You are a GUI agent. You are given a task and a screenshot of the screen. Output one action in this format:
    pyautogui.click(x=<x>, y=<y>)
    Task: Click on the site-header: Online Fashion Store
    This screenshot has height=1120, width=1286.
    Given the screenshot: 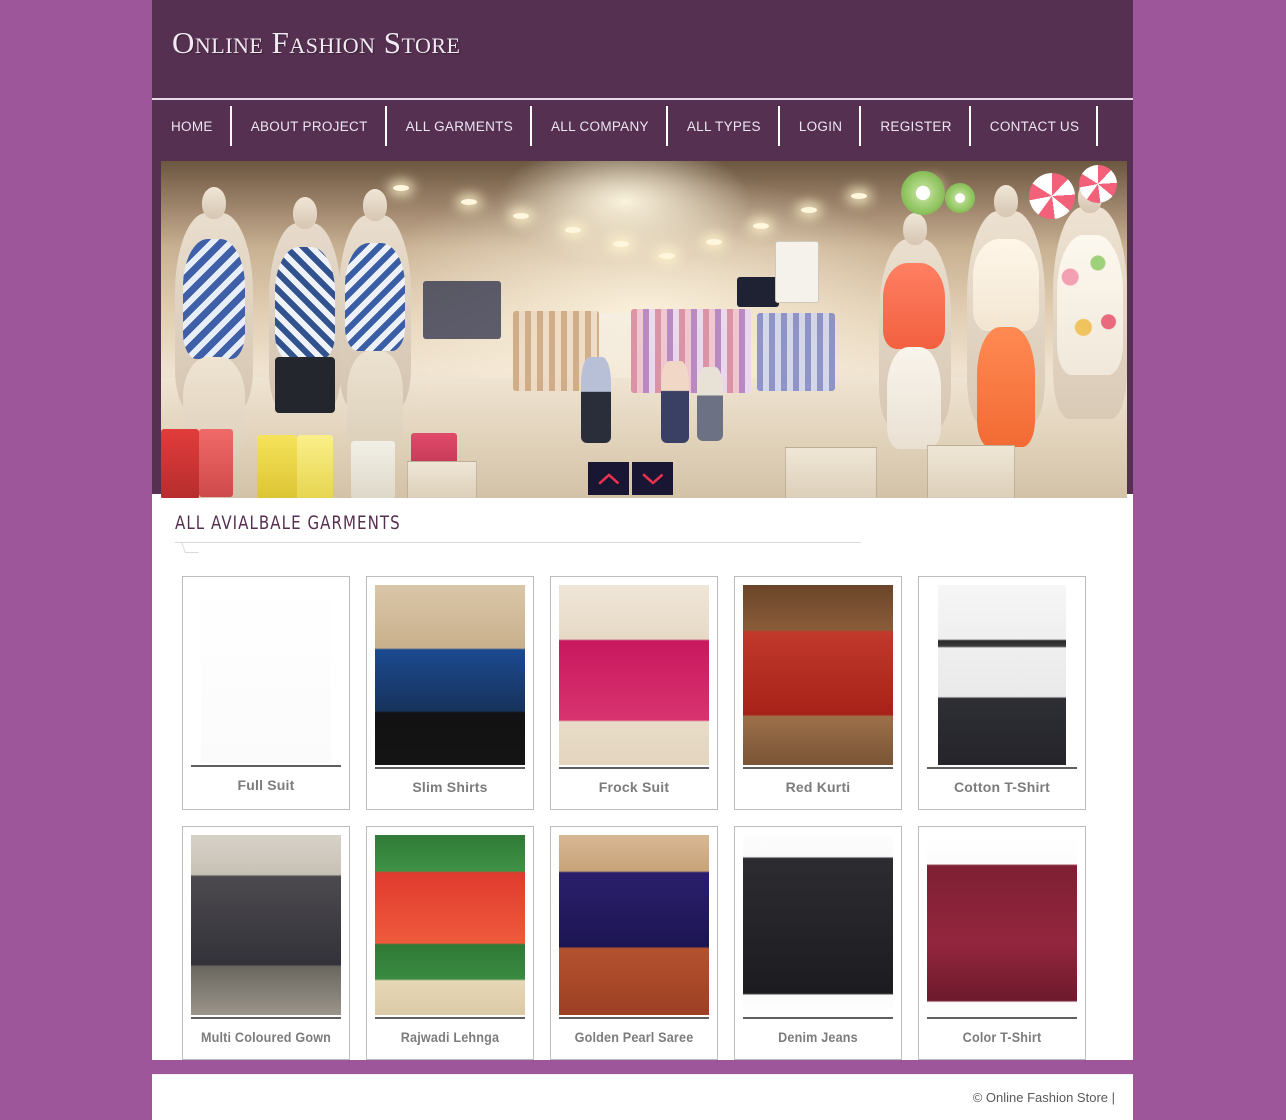 What is the action you would take?
    pyautogui.click(x=642, y=49)
    